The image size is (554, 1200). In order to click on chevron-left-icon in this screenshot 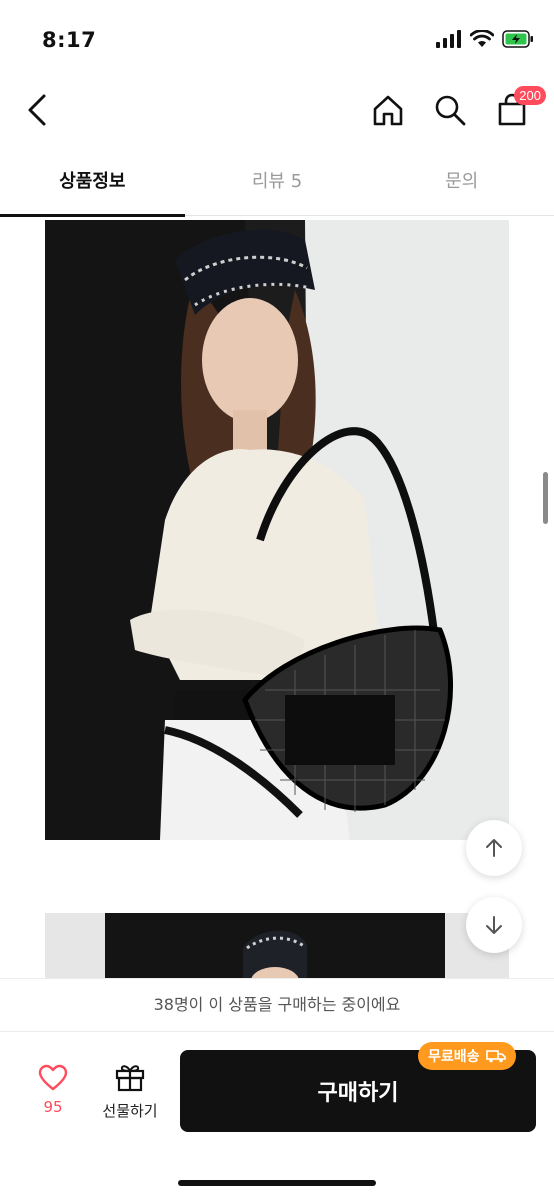, I will do `click(37, 110)`.